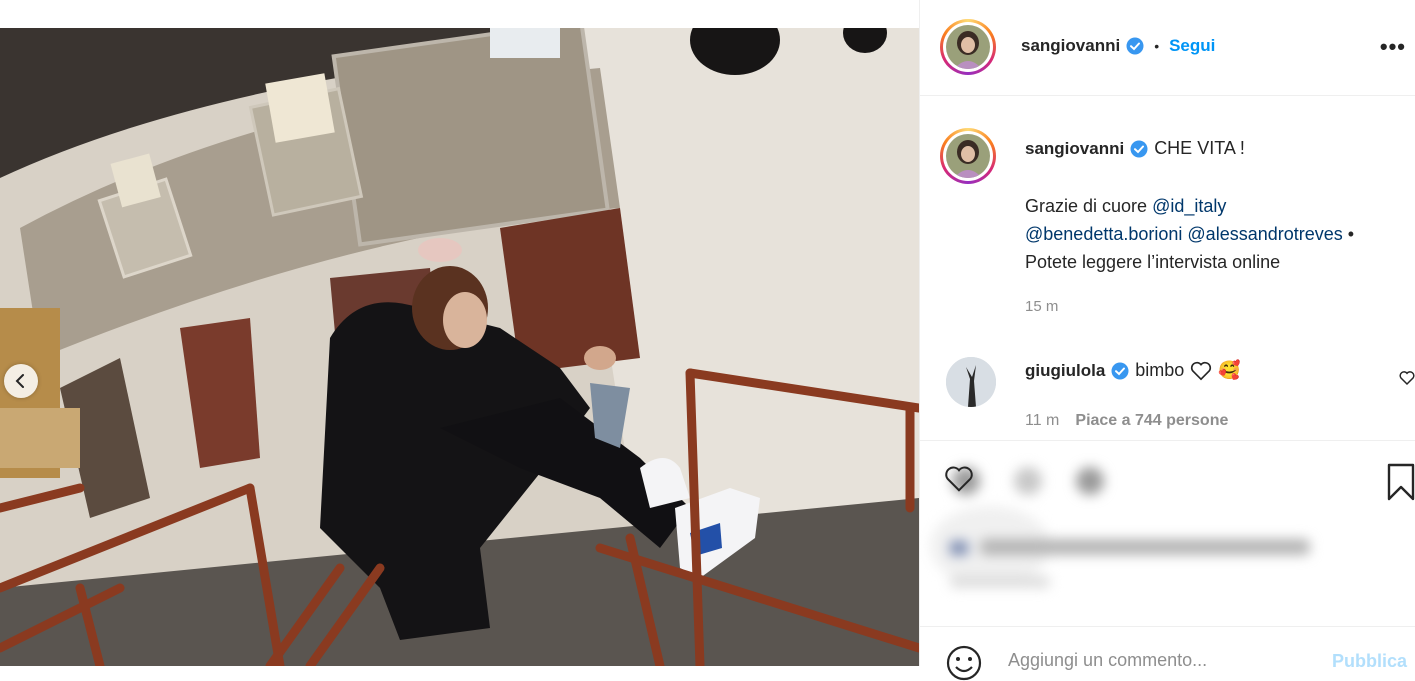 The image size is (1415, 681). I want to click on chevron-left-icon, so click(19, 381).